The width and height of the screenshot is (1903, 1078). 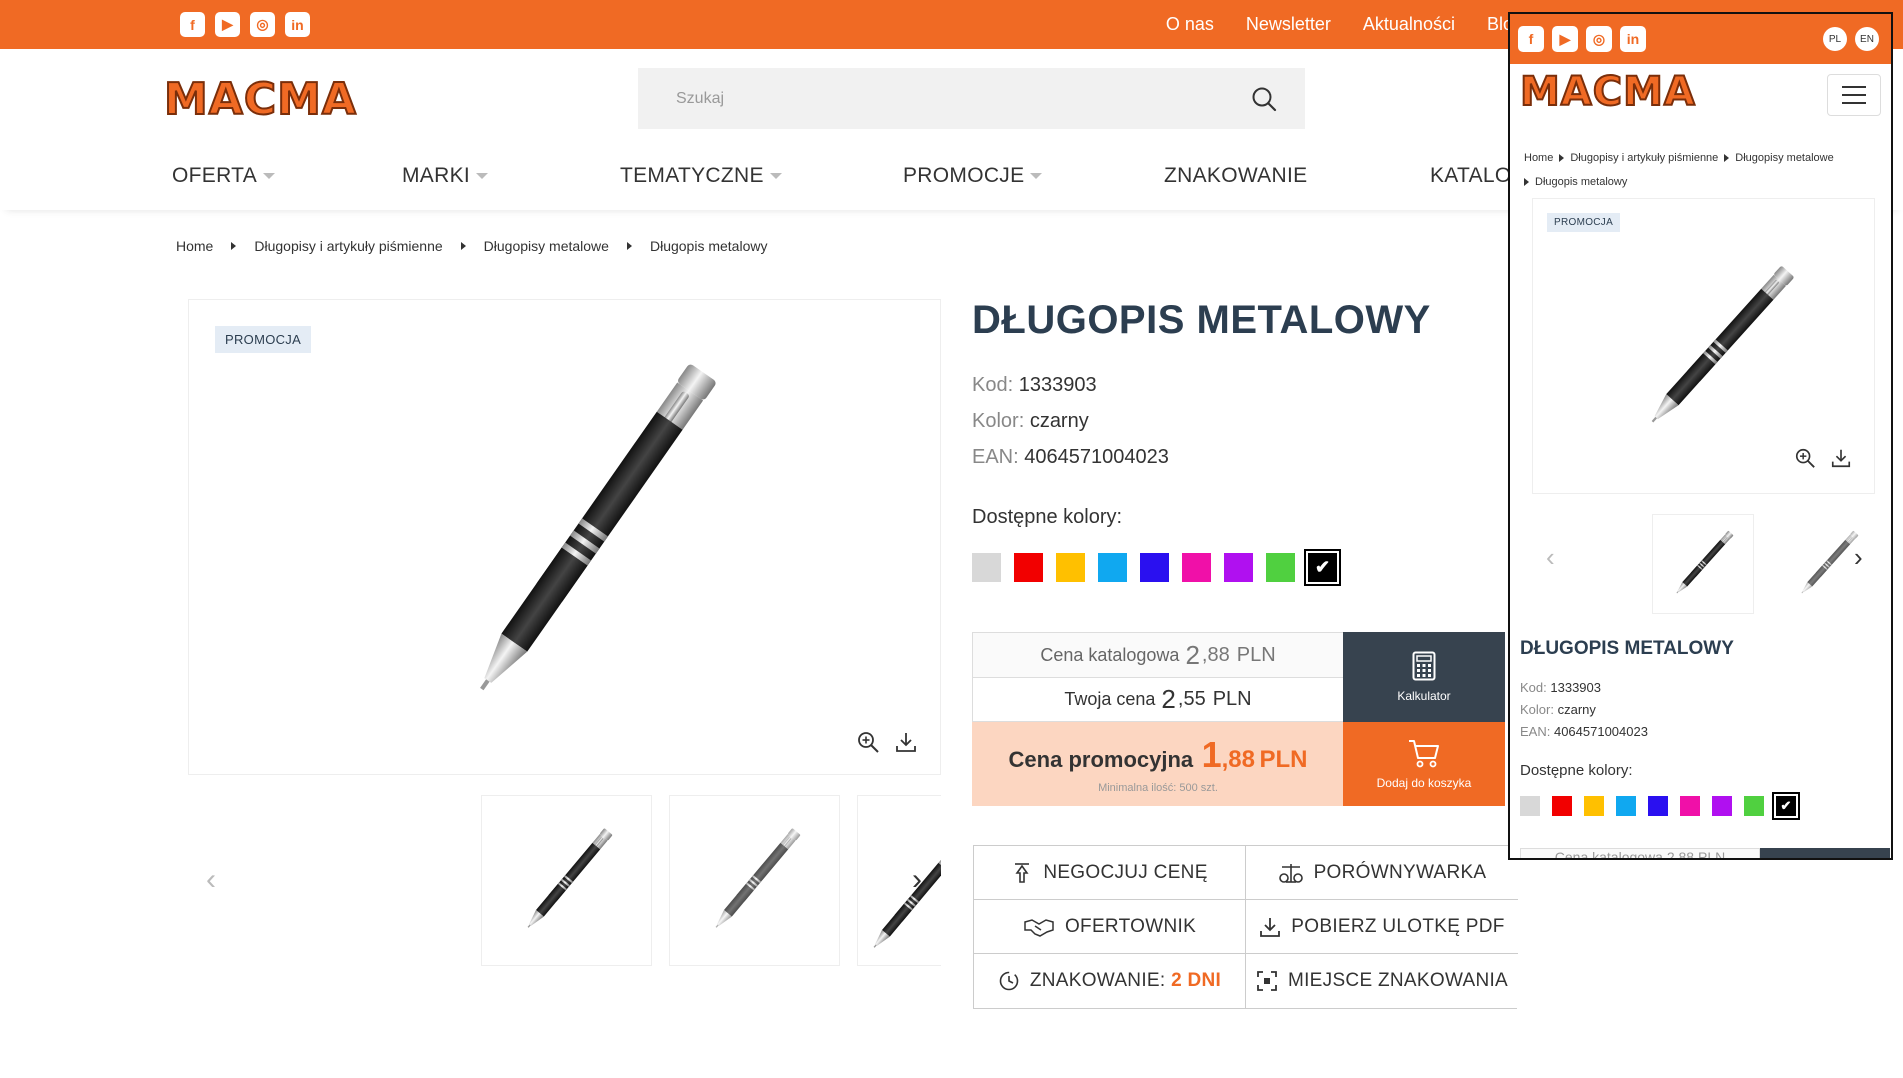 What do you see at coordinates (1409, 24) in the screenshot?
I see `top-link-news: Aktualności` at bounding box center [1409, 24].